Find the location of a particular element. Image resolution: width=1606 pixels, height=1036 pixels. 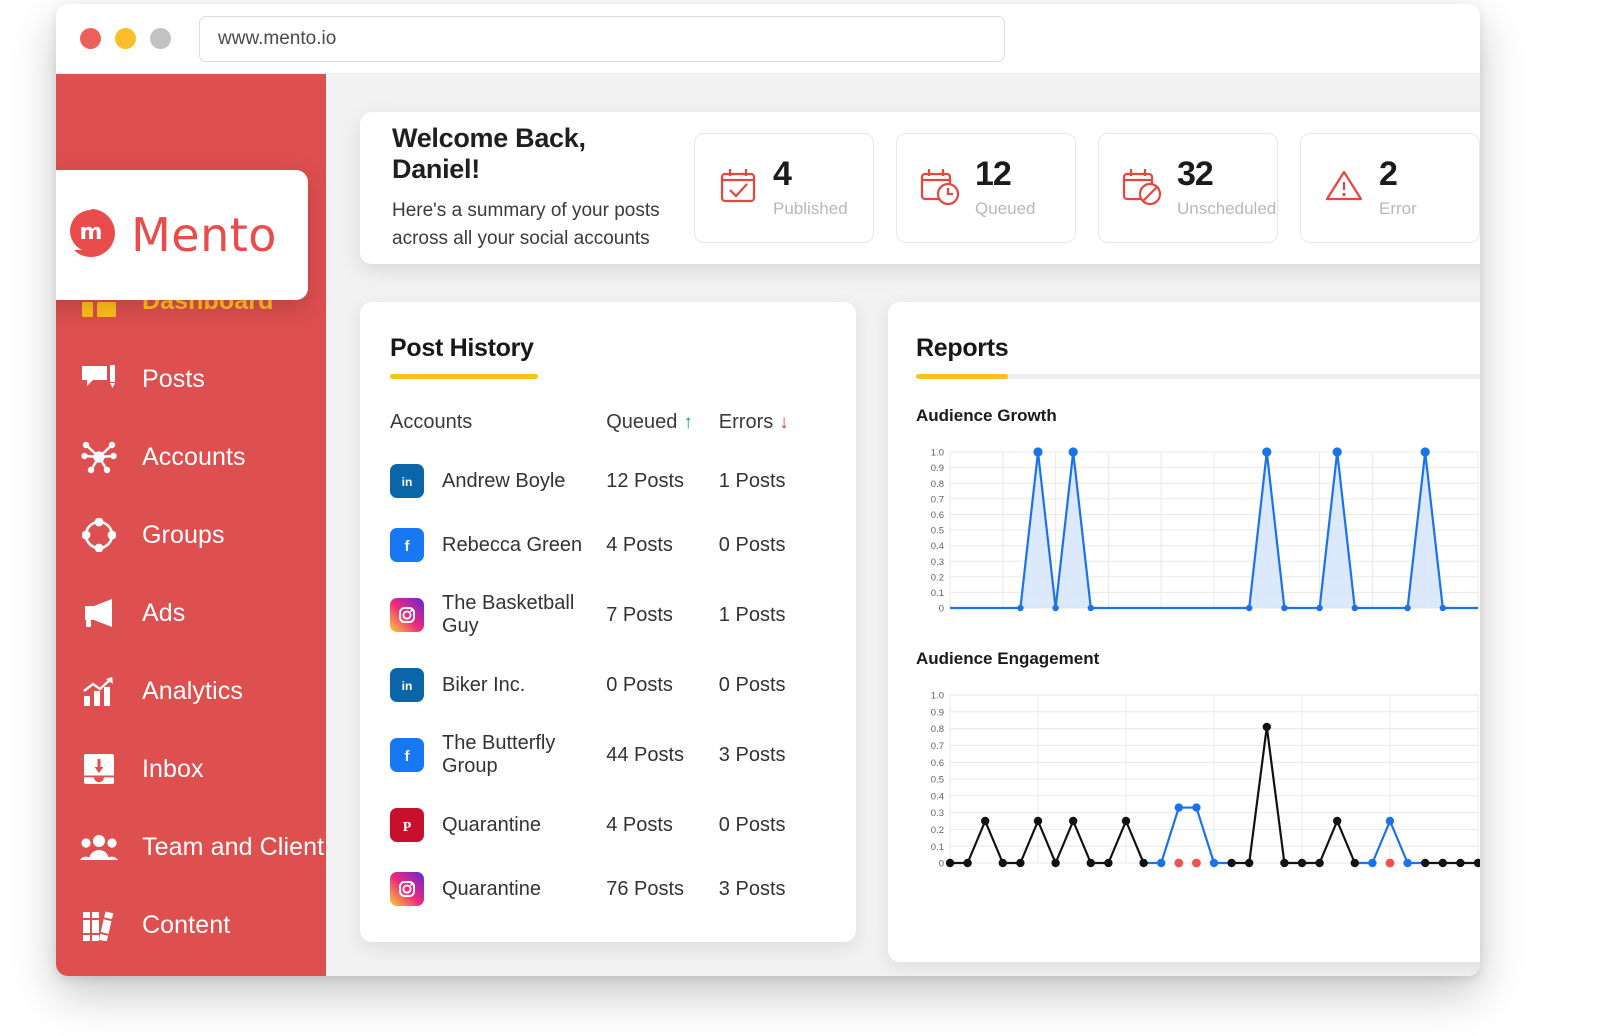

calendar-blocked-icon is located at coordinates (1142, 188).